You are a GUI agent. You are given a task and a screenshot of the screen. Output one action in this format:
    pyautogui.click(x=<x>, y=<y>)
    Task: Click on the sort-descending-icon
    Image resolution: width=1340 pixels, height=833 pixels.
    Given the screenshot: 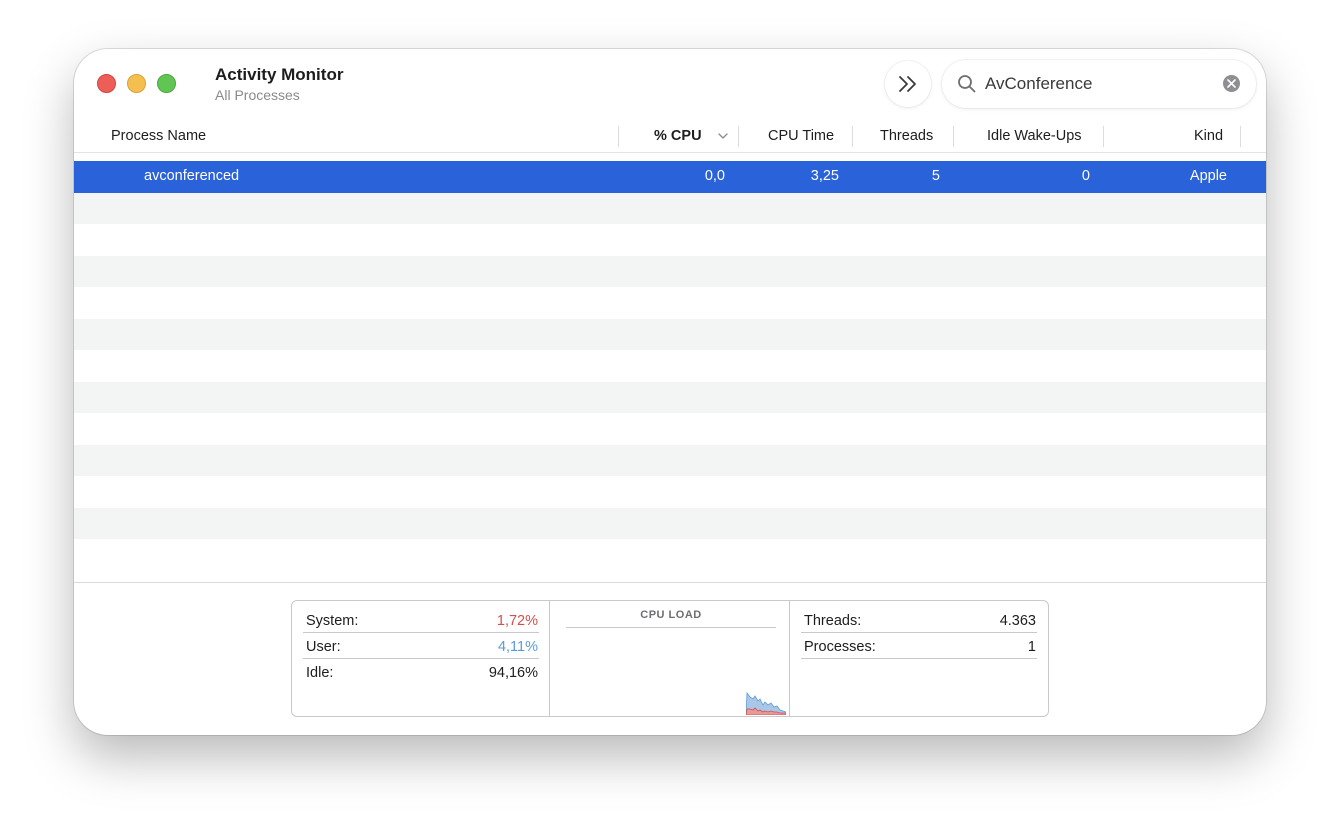 What is the action you would take?
    pyautogui.click(x=723, y=136)
    